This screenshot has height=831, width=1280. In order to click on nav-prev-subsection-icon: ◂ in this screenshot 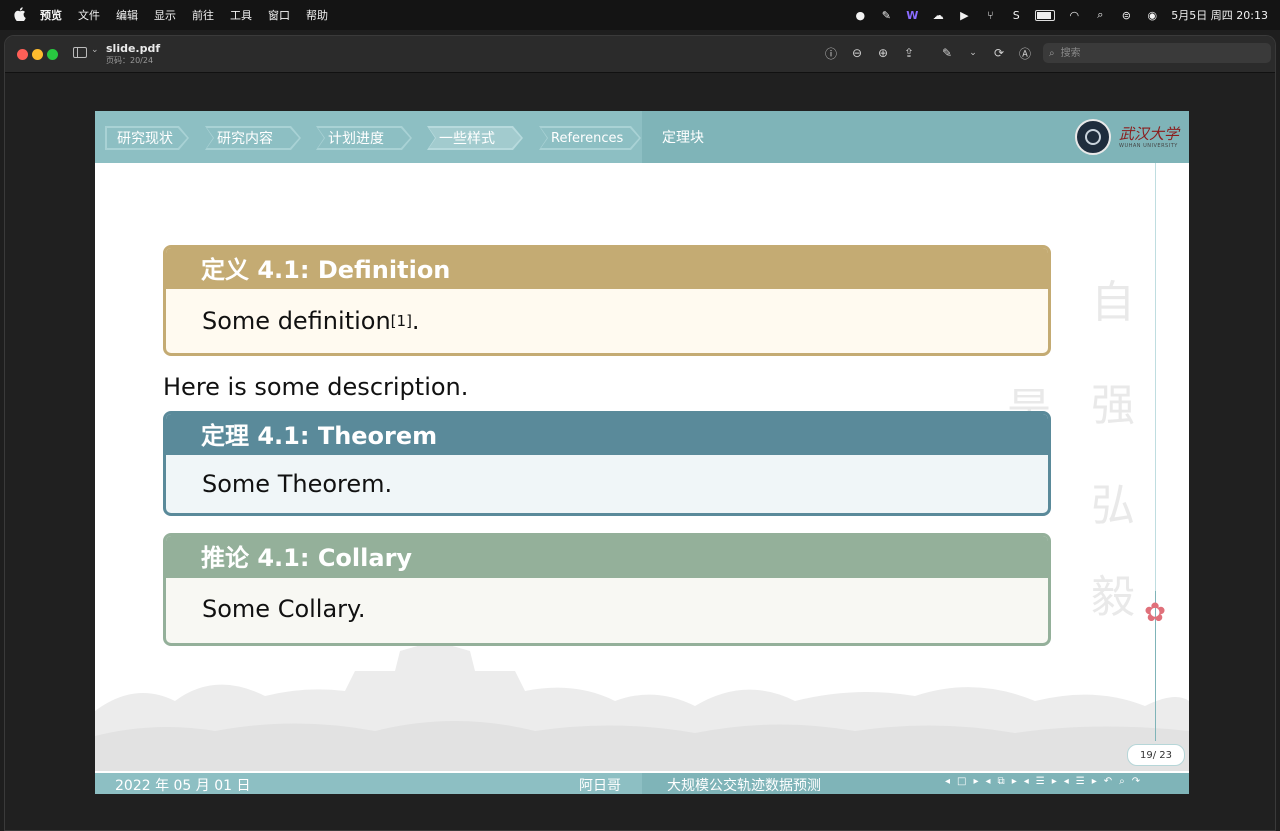, I will do `click(1026, 781)`.